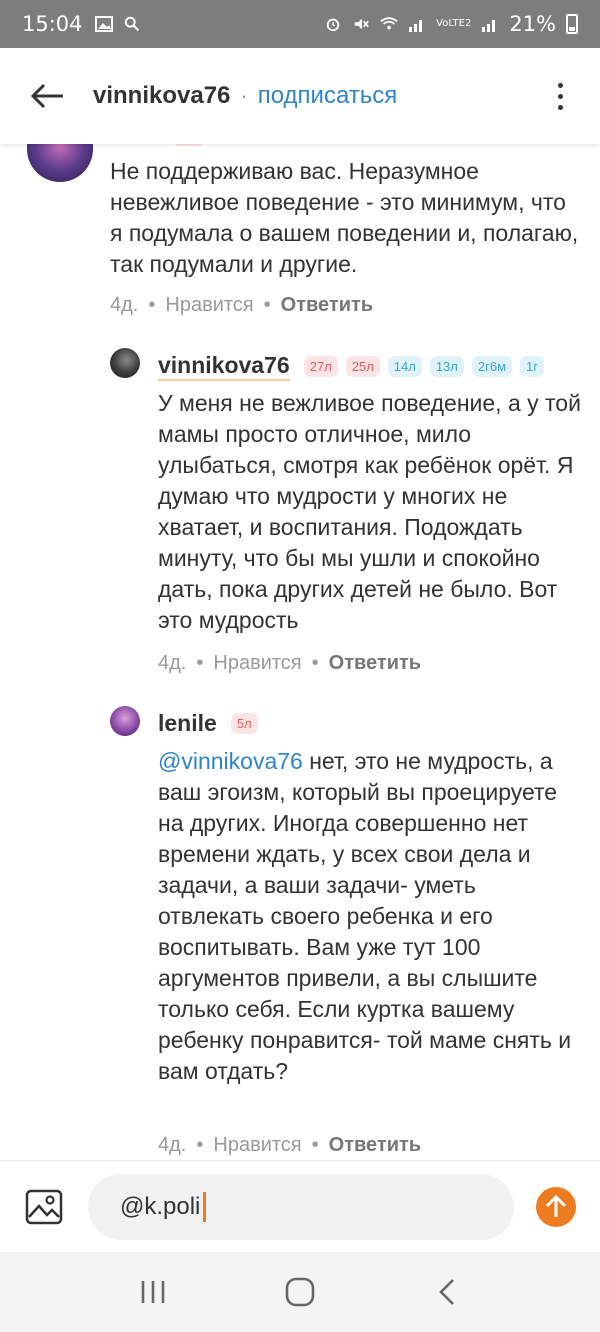 The height and width of the screenshot is (1332, 600). I want to click on back-arrow-icon, so click(47, 96).